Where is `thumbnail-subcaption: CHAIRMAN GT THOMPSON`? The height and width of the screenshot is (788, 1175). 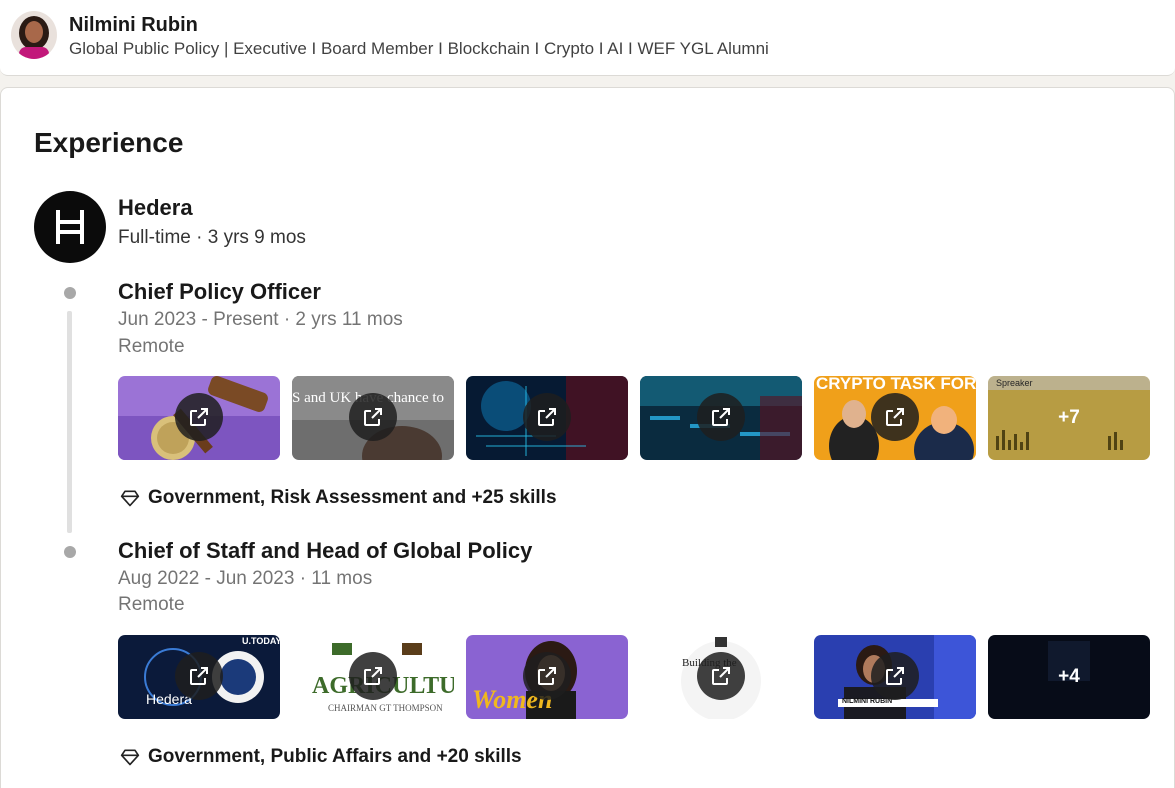 thumbnail-subcaption: CHAIRMAN GT THOMPSON is located at coordinates (385, 708).